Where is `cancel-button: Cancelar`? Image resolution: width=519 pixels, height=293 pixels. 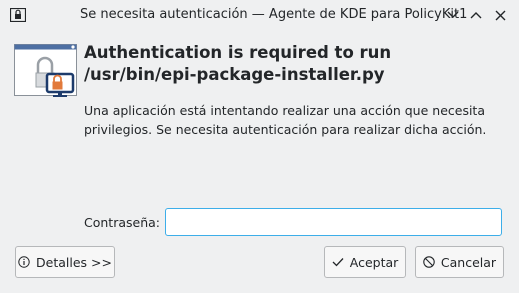
cancel-button: Cancelar is located at coordinates (459, 262).